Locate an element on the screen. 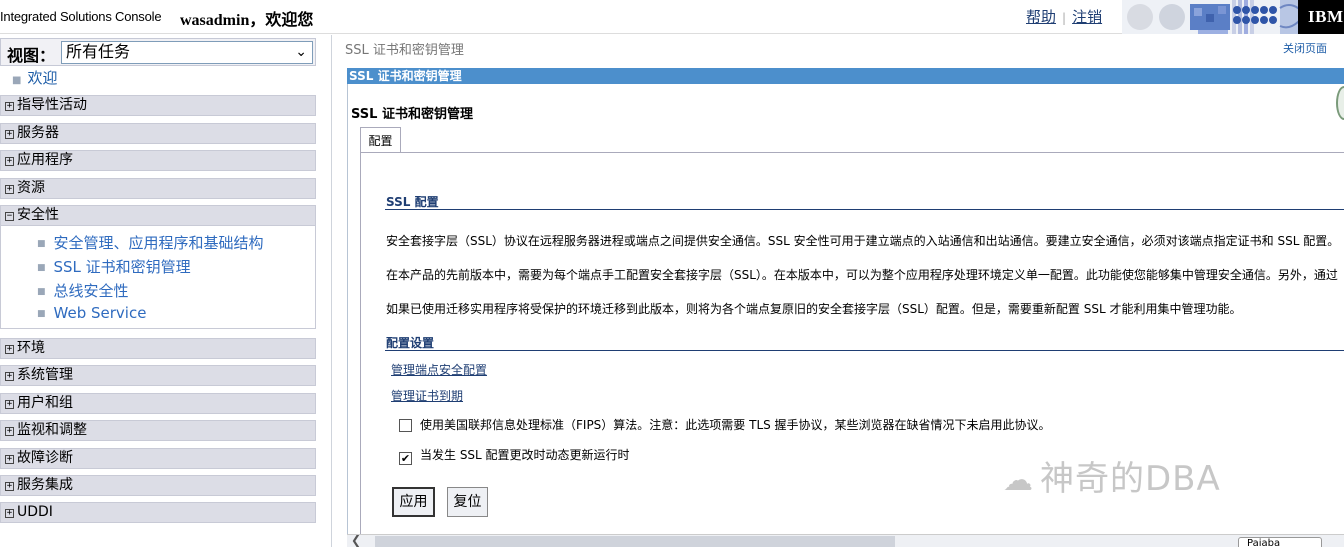 The height and width of the screenshot is (547, 1344). nav-category-environment: + 环境 is located at coordinates (158, 348).